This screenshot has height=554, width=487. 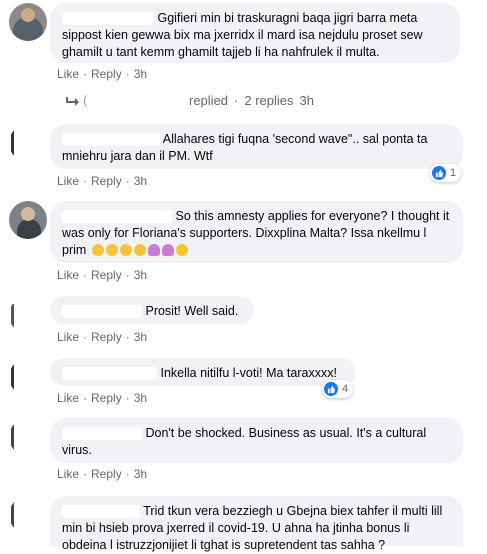 I want to click on reaction-count: 4, so click(x=338, y=389).